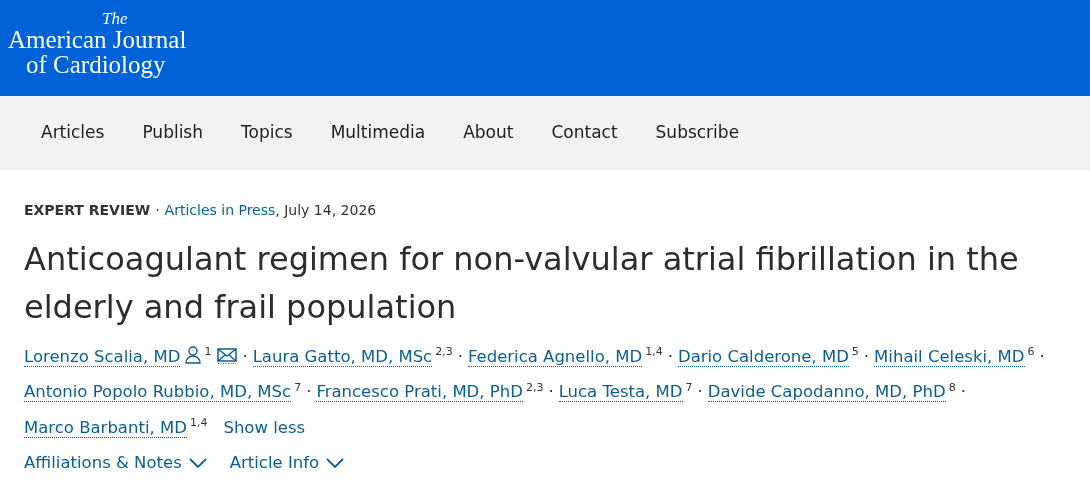  What do you see at coordinates (419, 392) in the screenshot?
I see `author-link: Francesco Prati, MD, PhD` at bounding box center [419, 392].